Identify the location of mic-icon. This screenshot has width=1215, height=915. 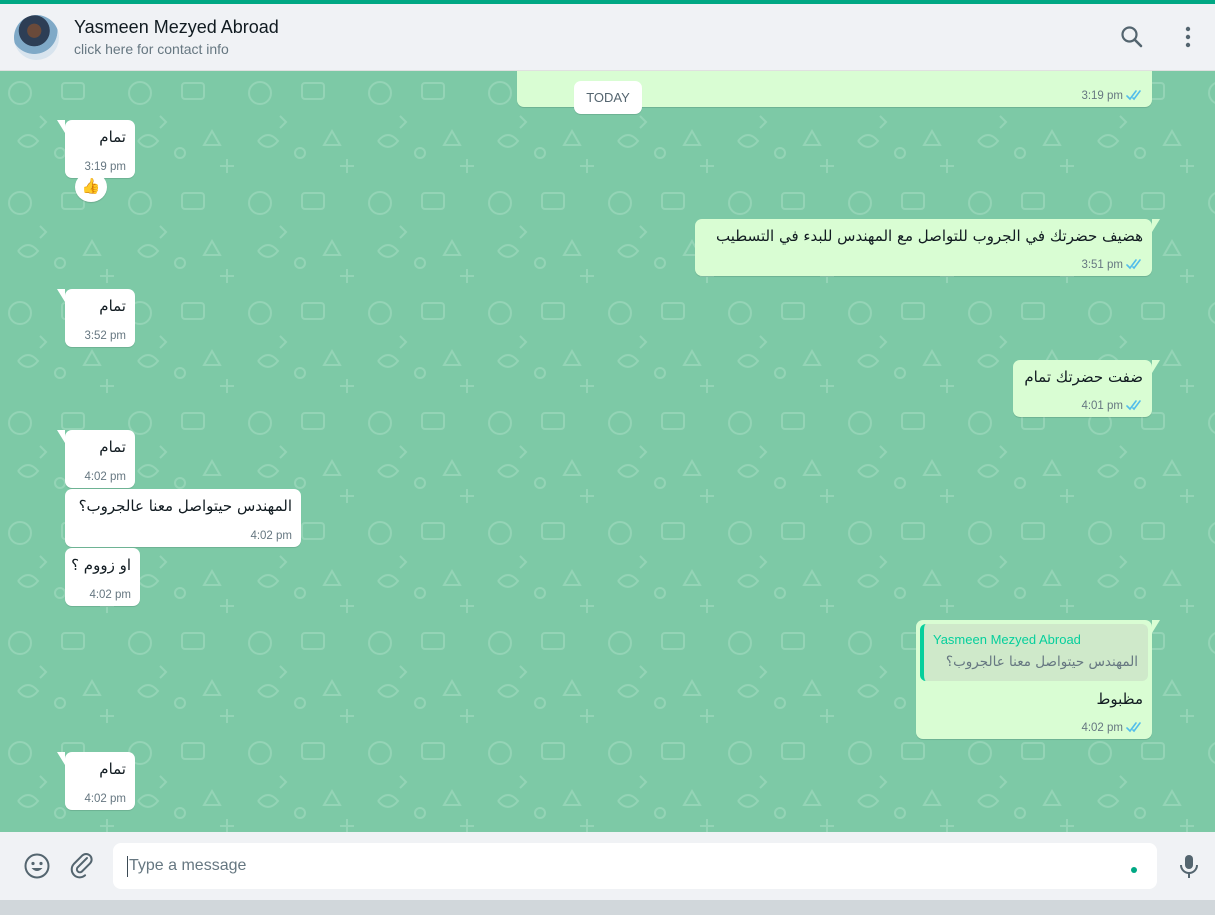
(1189, 866).